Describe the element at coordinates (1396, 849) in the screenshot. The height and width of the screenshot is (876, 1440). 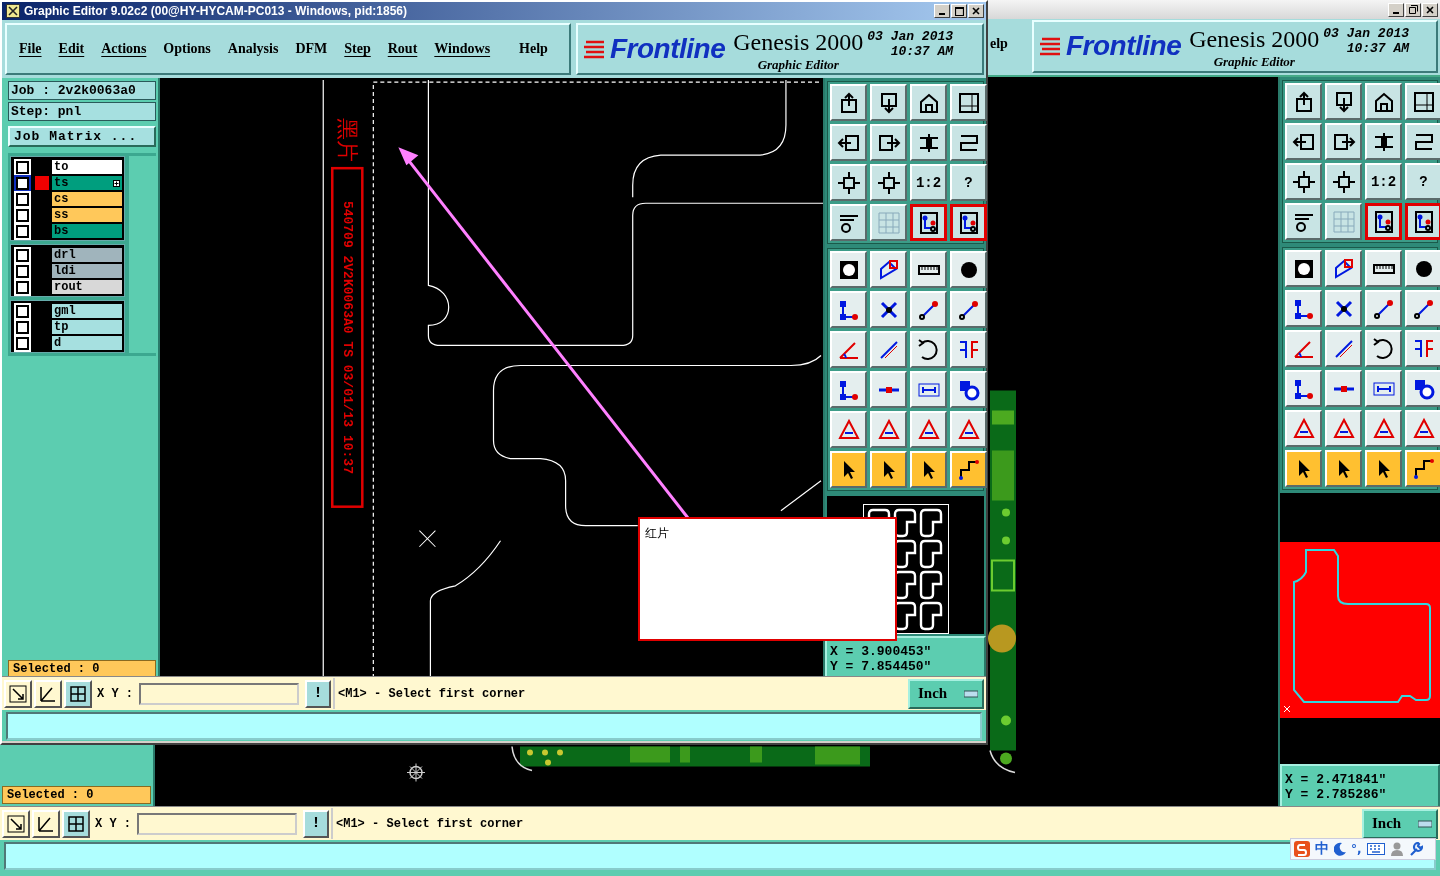
I see `person-icon` at that location.